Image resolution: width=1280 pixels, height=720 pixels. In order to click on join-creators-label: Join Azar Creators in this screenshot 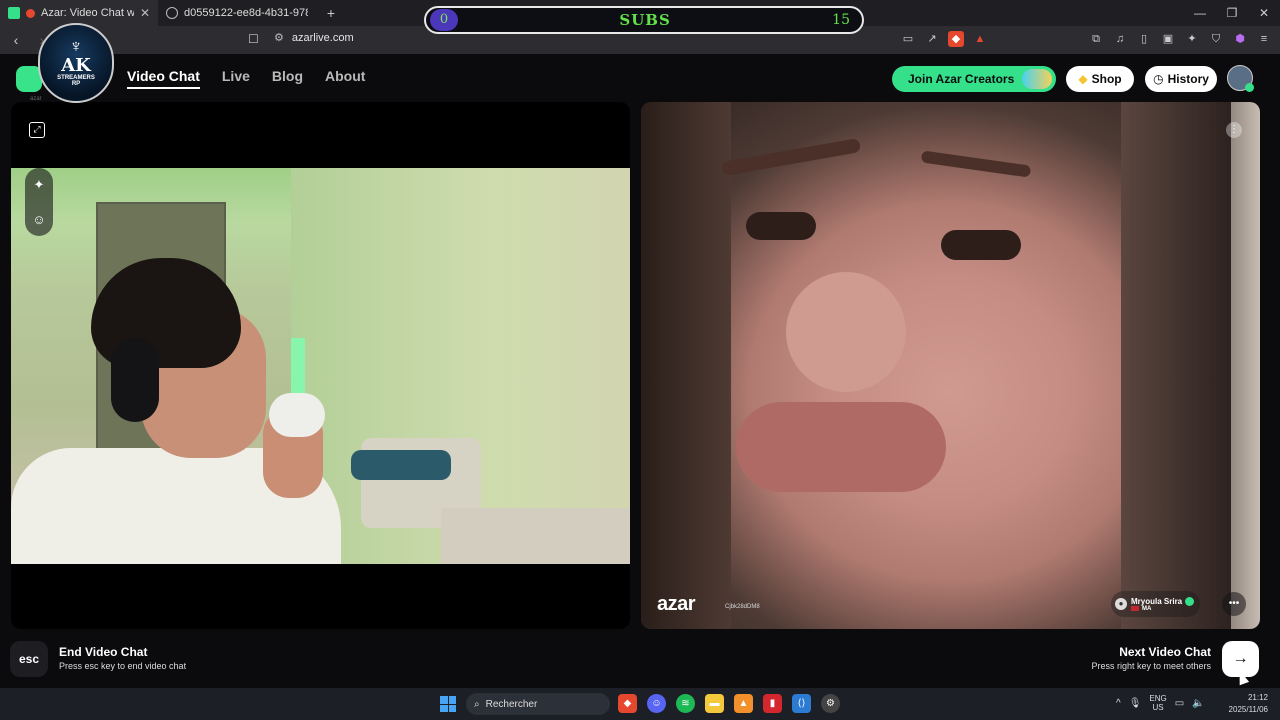, I will do `click(961, 79)`.